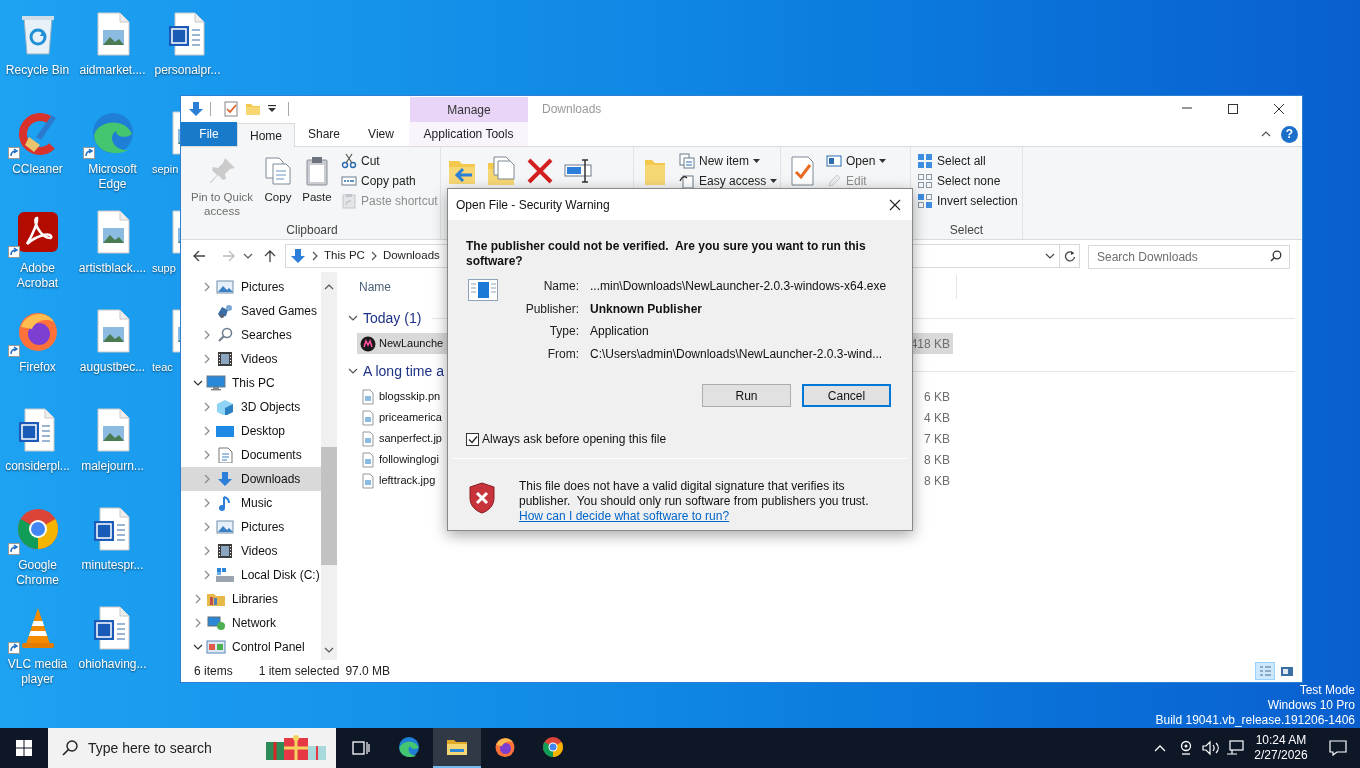 The width and height of the screenshot is (1360, 768). What do you see at coordinates (533, 205) in the screenshot?
I see `dialog-title: Open File - Security Warning` at bounding box center [533, 205].